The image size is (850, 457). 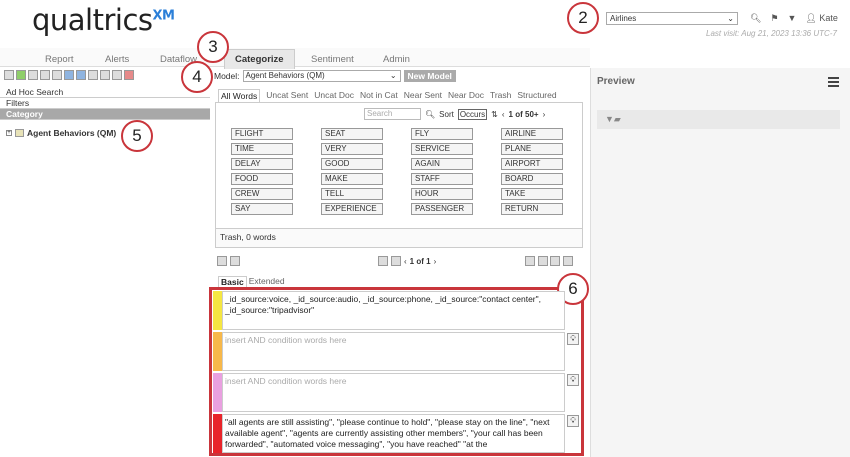 I want to click on word-chip: GOOD, so click(x=352, y=164).